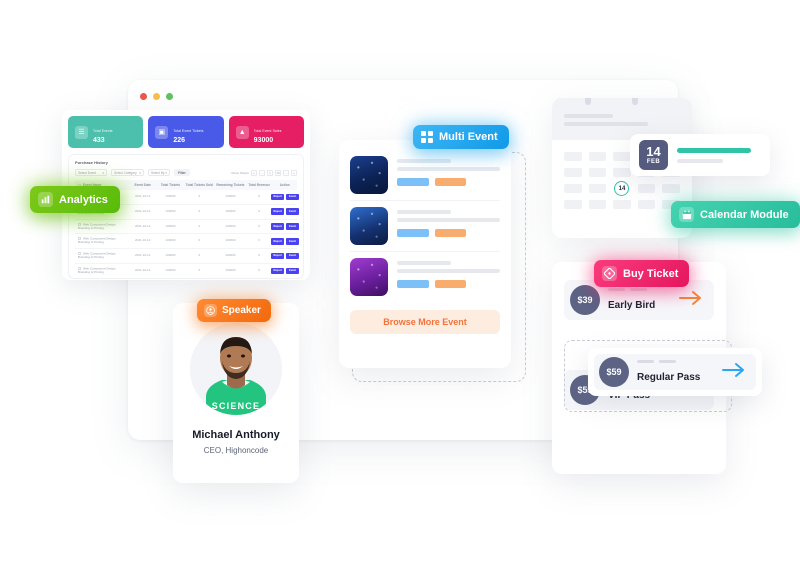  I want to click on select-category-value: Select Category, so click(125, 172).